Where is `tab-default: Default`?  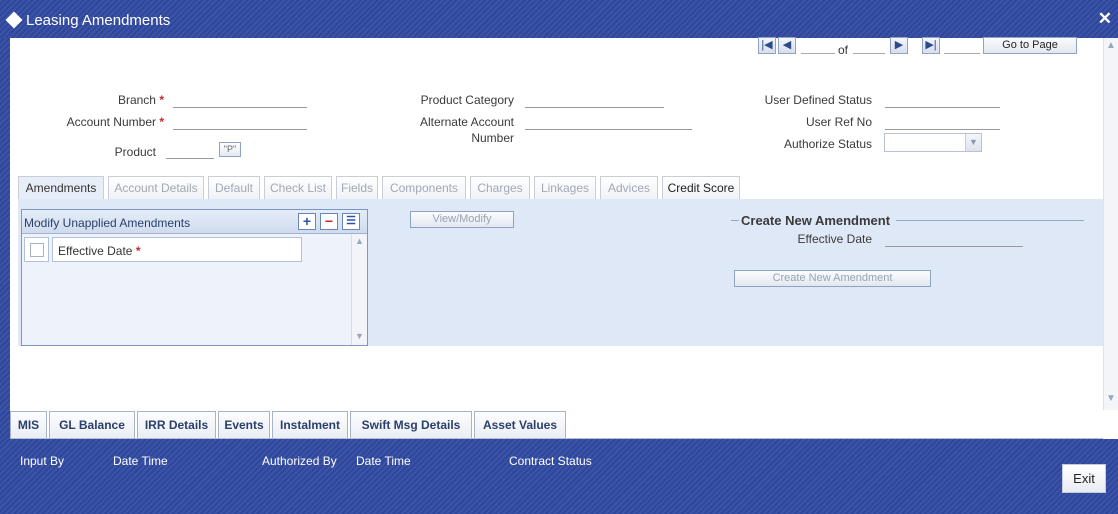
tab-default: Default is located at coordinates (234, 188).